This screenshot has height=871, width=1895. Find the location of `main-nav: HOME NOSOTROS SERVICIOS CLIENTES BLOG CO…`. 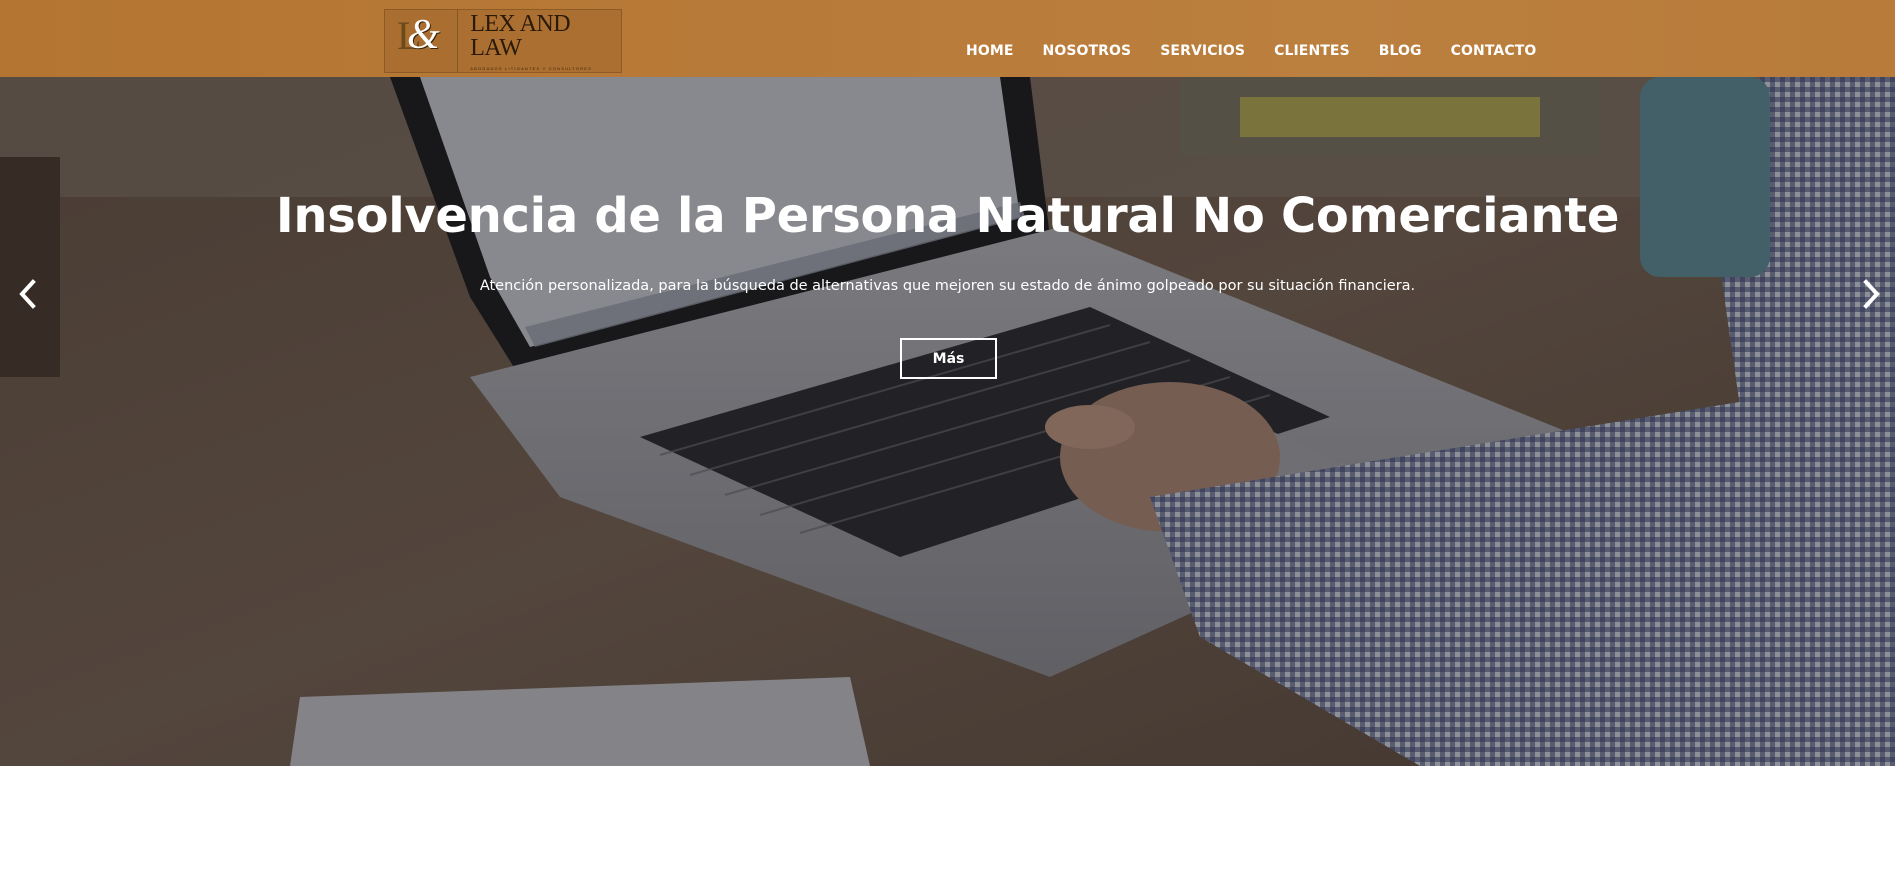

main-nav: HOME NOSOTROS SERVICIOS CLIENTES BLOG CO… is located at coordinates (1251, 51).